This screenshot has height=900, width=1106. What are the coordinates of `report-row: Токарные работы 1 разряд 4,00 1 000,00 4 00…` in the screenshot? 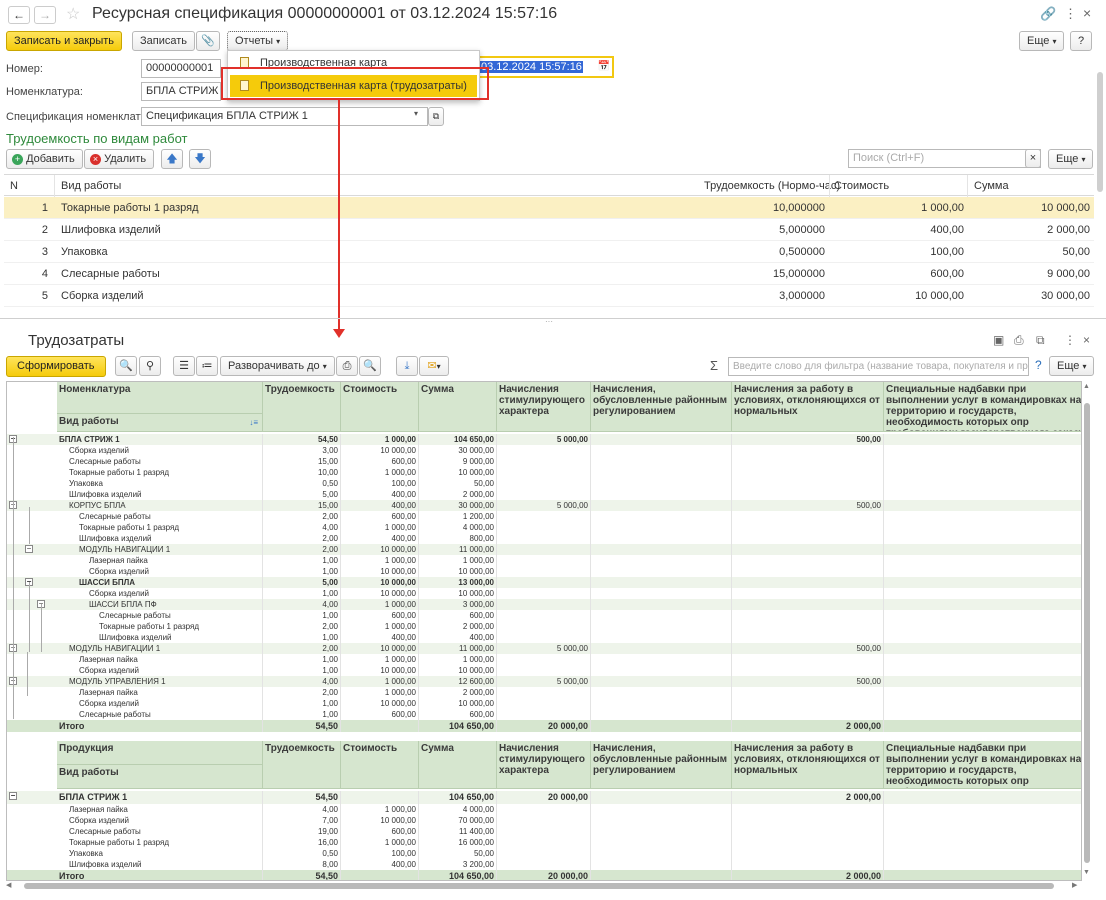 It's located at (544, 527).